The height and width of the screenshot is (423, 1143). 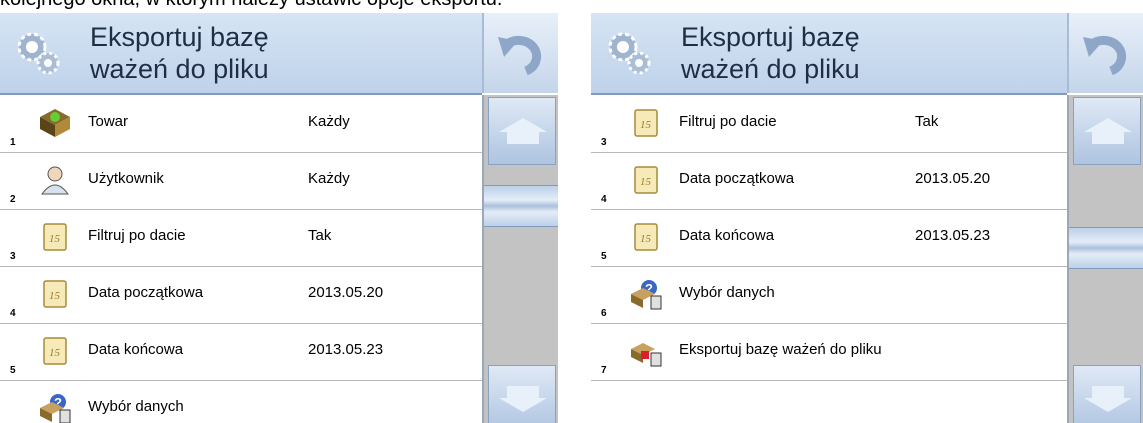 What do you see at coordinates (780, 349) in the screenshot?
I see `row-label: Eksportuj bazę ważeń do pliku` at bounding box center [780, 349].